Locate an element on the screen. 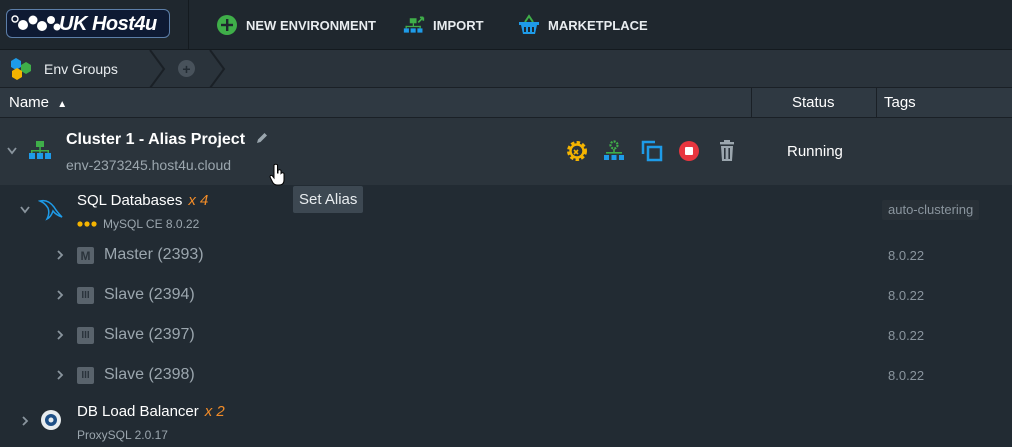  sort-ascending-icon: ▲ is located at coordinates (62, 104).